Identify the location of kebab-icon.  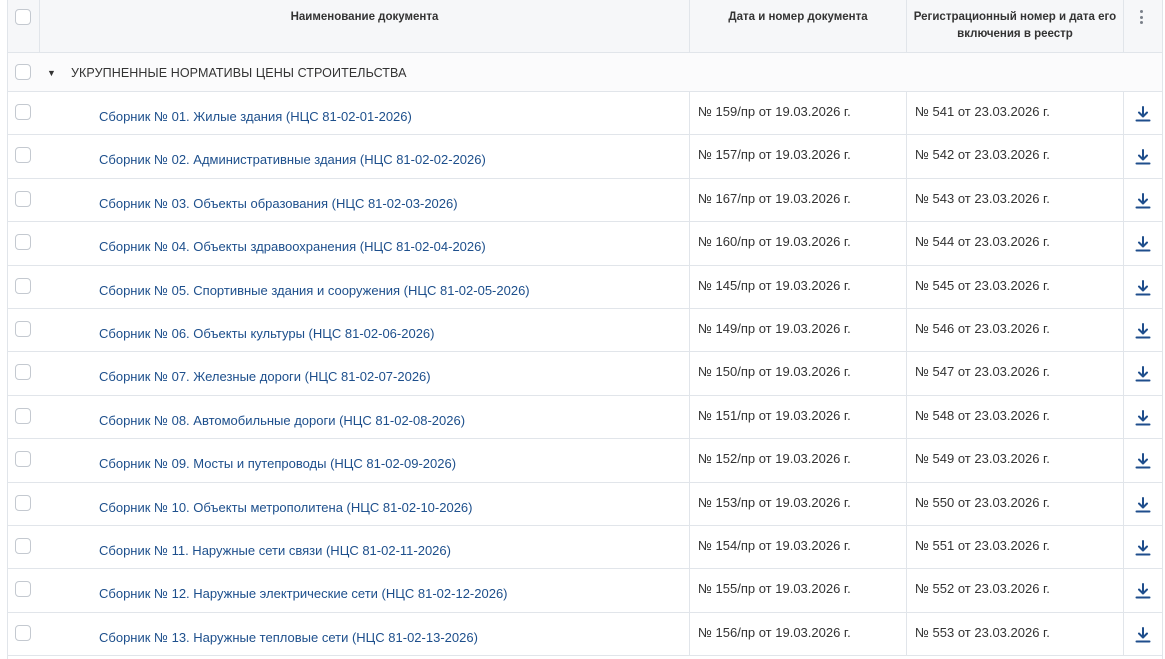
(1142, 18).